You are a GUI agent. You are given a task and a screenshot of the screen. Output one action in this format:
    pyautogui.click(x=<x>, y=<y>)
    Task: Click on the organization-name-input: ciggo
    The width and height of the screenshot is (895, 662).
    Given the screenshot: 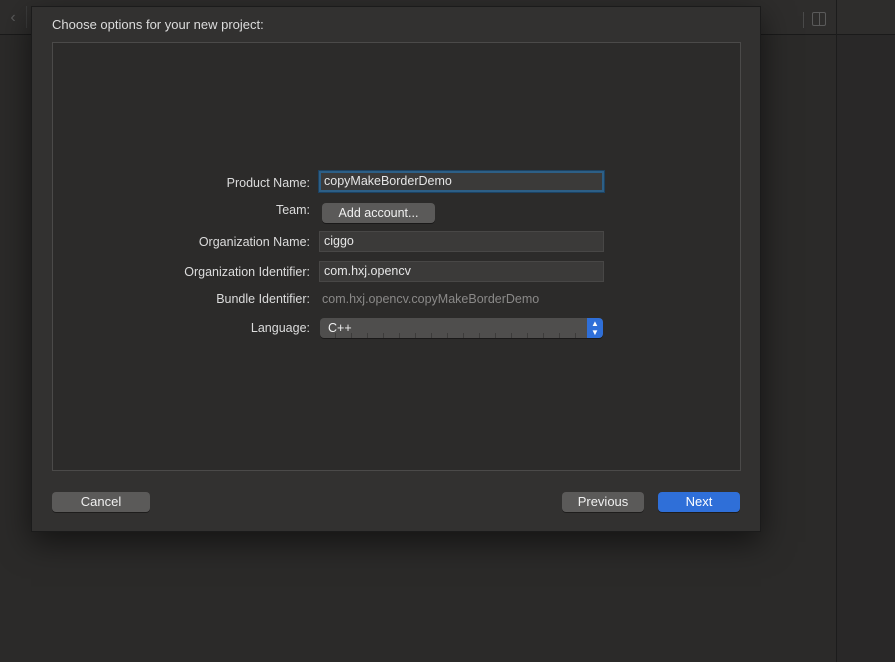 What is the action you would take?
    pyautogui.click(x=461, y=241)
    